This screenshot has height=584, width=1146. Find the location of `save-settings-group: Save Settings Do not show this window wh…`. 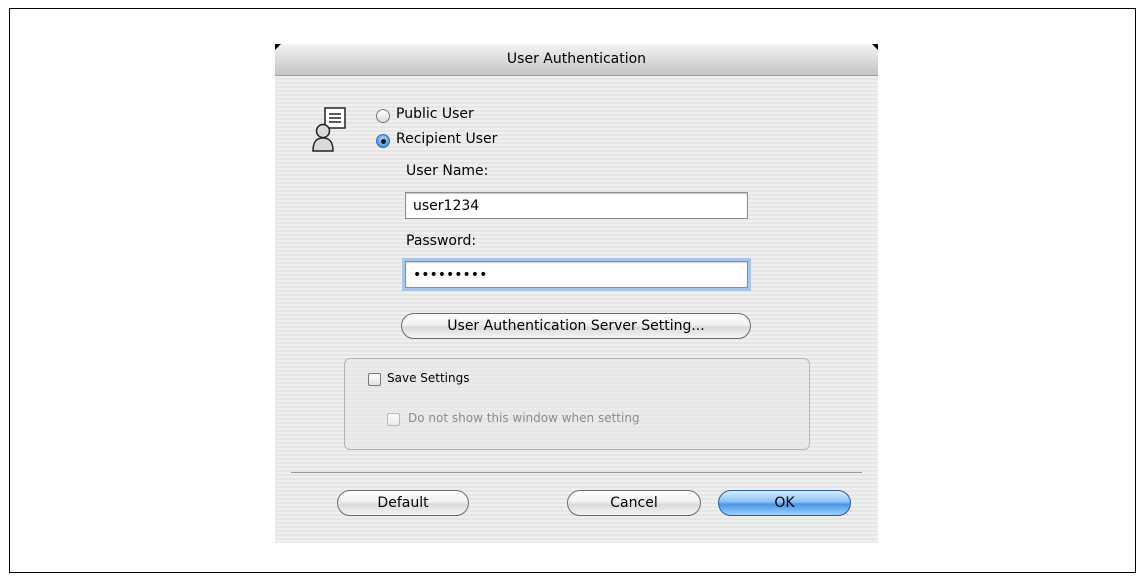

save-settings-group: Save Settings Do not show this window wh… is located at coordinates (577, 404).